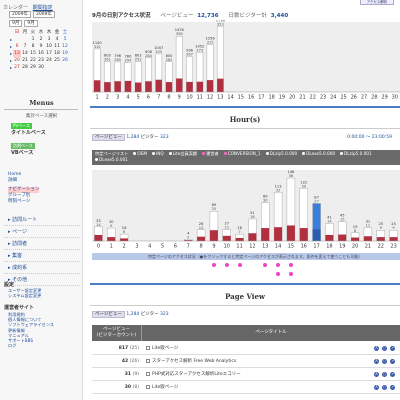  Describe the element at coordinates (33, 46) in the screenshot. I see `calendar-day: 8` at that location.